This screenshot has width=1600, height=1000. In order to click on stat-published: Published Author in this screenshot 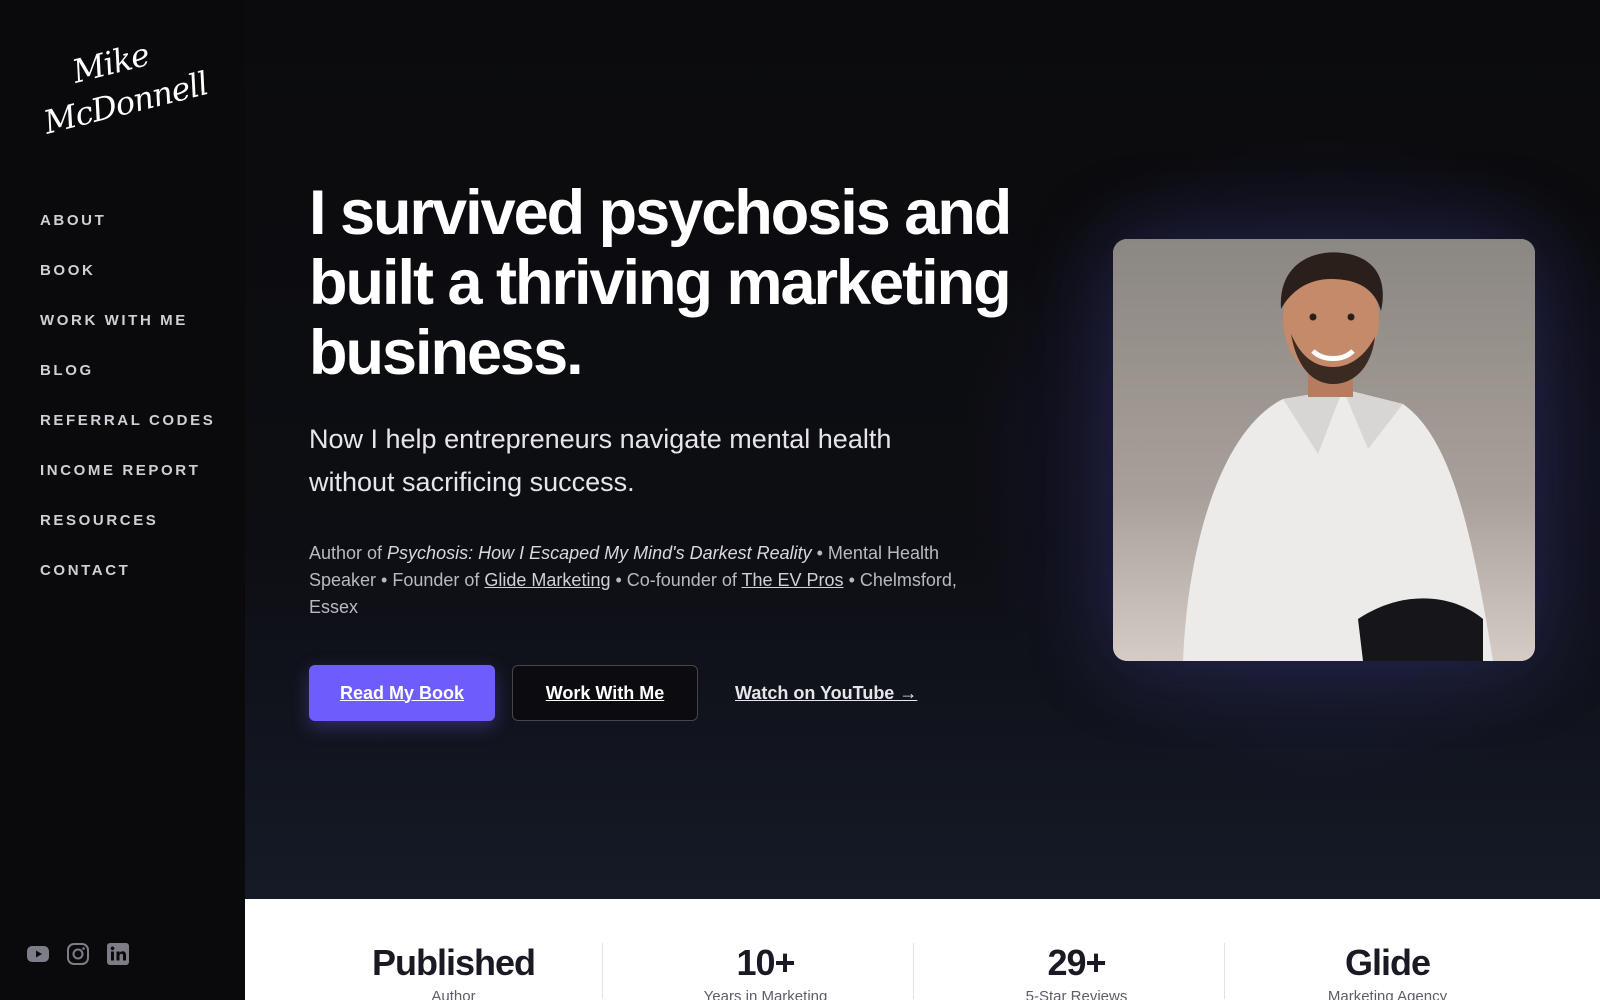, I will do `click(453, 972)`.